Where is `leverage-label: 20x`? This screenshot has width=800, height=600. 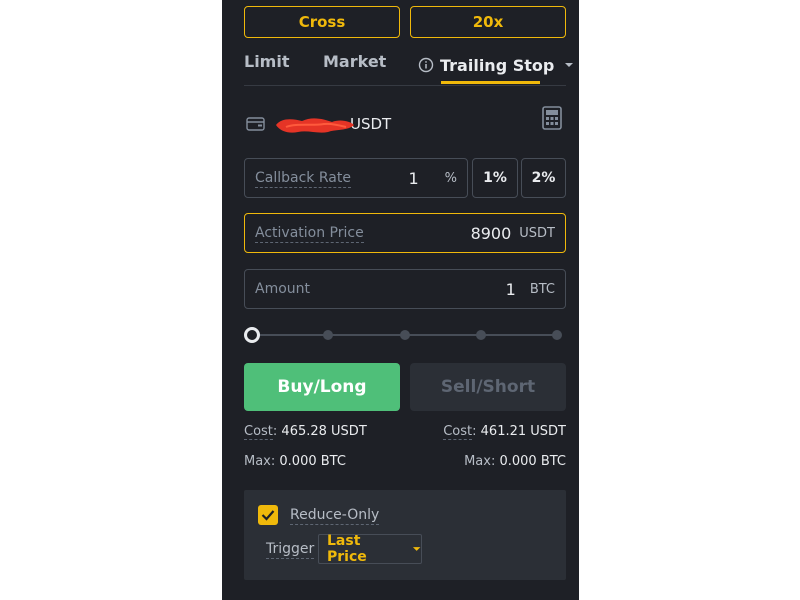
leverage-label: 20x is located at coordinates (488, 22).